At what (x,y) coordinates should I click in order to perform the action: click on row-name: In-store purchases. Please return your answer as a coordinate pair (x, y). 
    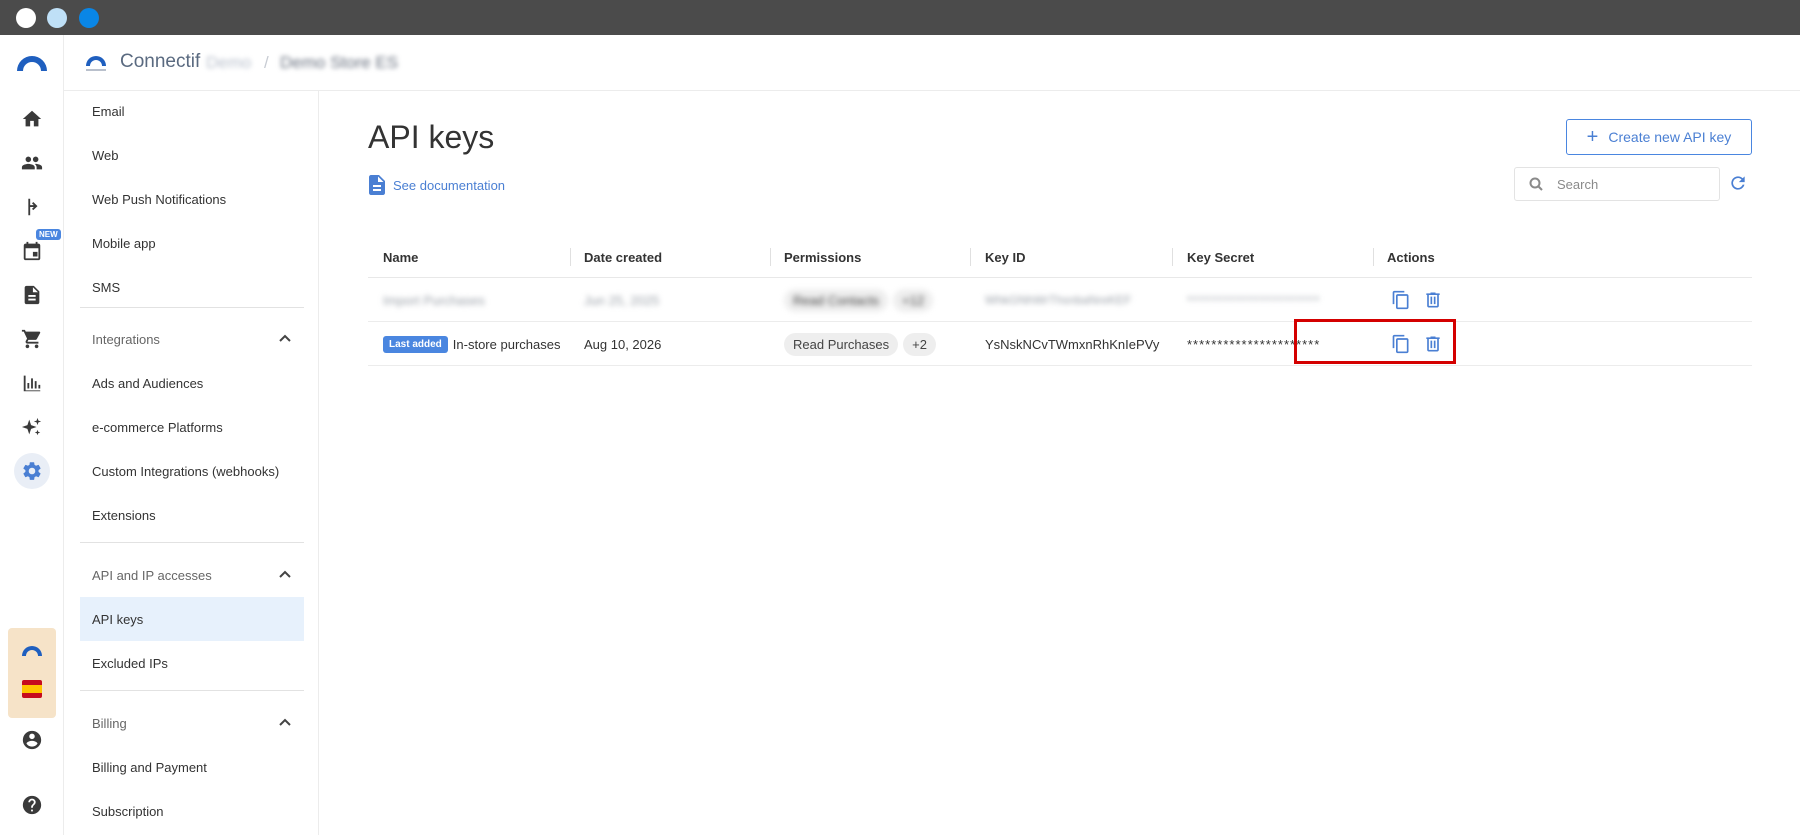
    Looking at the image, I should click on (506, 344).